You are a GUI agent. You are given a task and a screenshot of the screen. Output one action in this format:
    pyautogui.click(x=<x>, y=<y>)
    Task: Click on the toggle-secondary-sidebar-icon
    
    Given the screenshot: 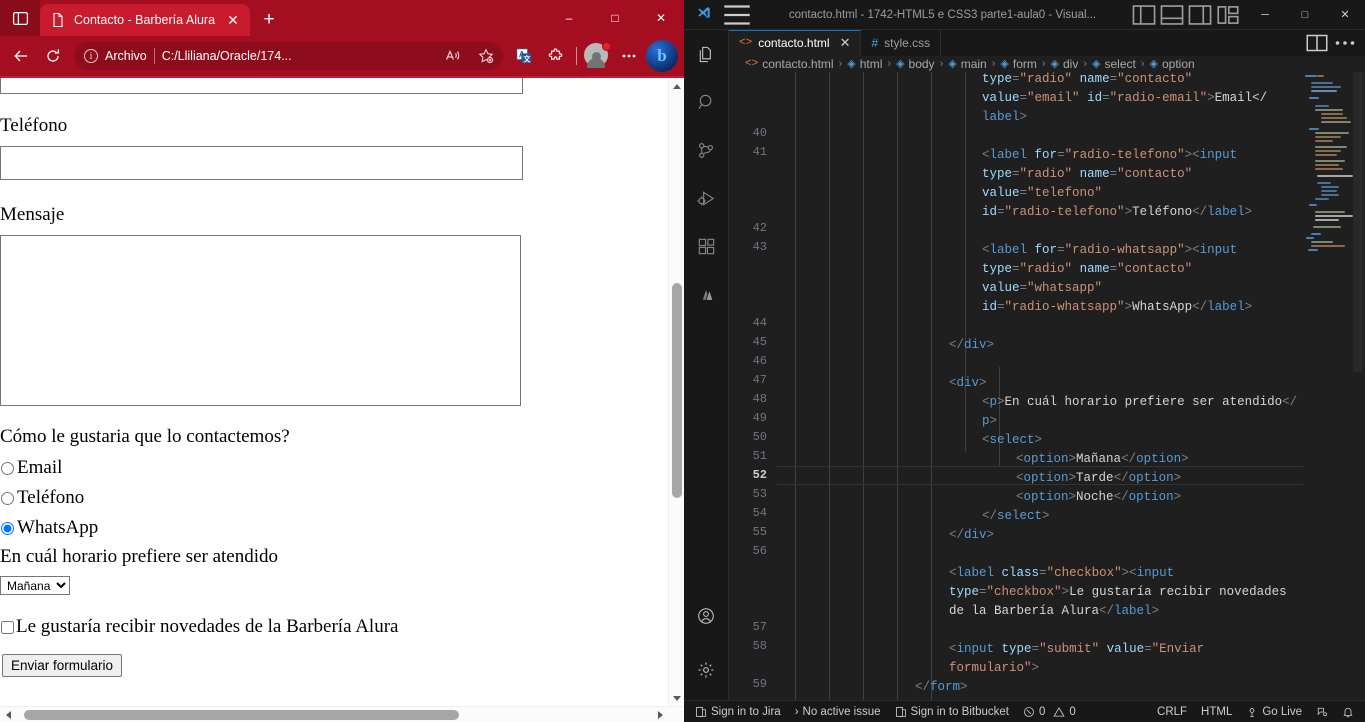 What is the action you would take?
    pyautogui.click(x=1200, y=15)
    